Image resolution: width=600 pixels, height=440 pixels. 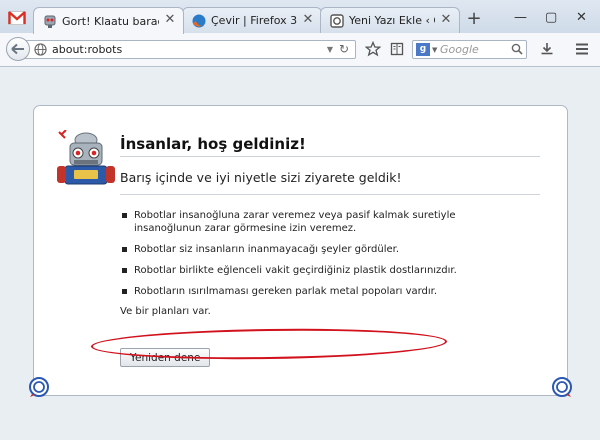 I want to click on robot-illustration-icon, so click(x=86, y=157).